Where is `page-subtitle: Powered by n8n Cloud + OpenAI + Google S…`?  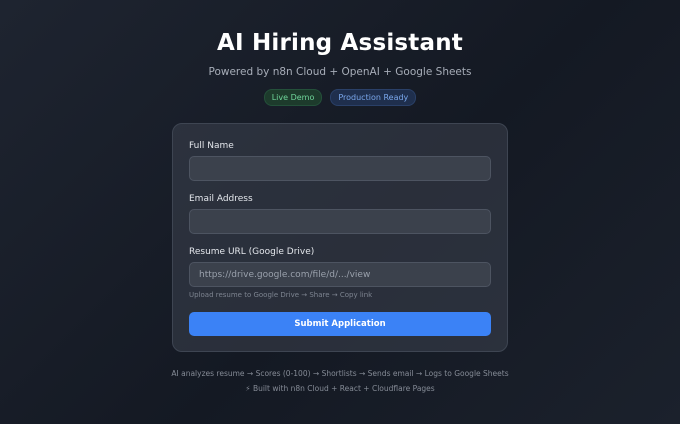 page-subtitle: Powered by n8n Cloud + OpenAI + Google S… is located at coordinates (340, 72).